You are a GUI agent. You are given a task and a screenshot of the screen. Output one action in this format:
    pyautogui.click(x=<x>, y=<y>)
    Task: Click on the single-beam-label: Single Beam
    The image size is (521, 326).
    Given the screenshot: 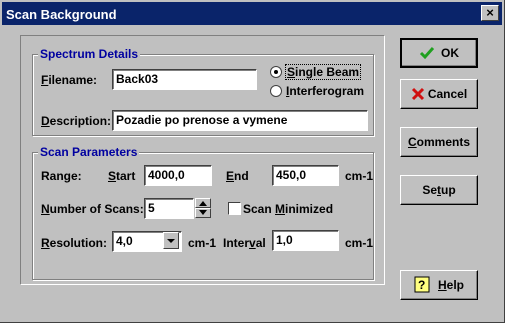 What is the action you would take?
    pyautogui.click(x=323, y=72)
    